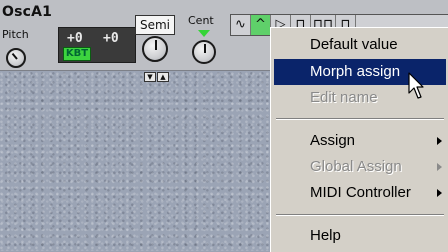 This screenshot has width=448, height=252. Describe the element at coordinates (150, 77) in the screenshot. I see `semi-down-arrow-icon: ▼` at that location.